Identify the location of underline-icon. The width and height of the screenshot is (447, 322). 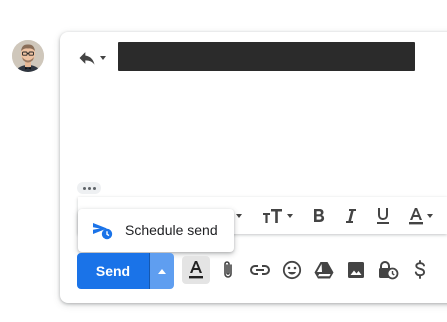
(383, 215).